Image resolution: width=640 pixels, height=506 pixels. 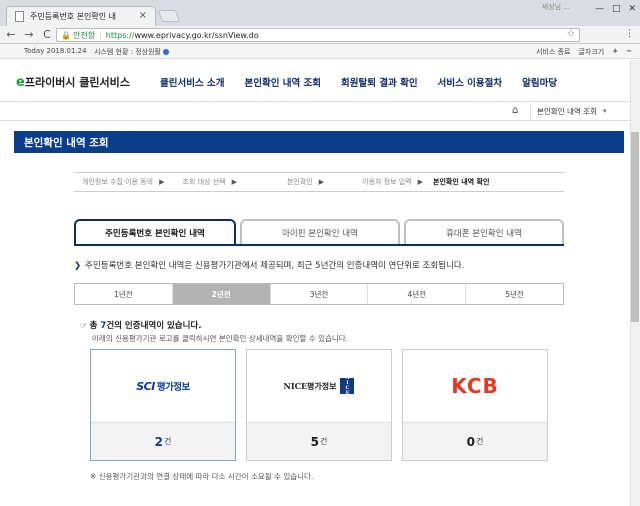 I want to click on agency-card-nice: NICE평가정보 N I C E 5건, so click(x=319, y=405).